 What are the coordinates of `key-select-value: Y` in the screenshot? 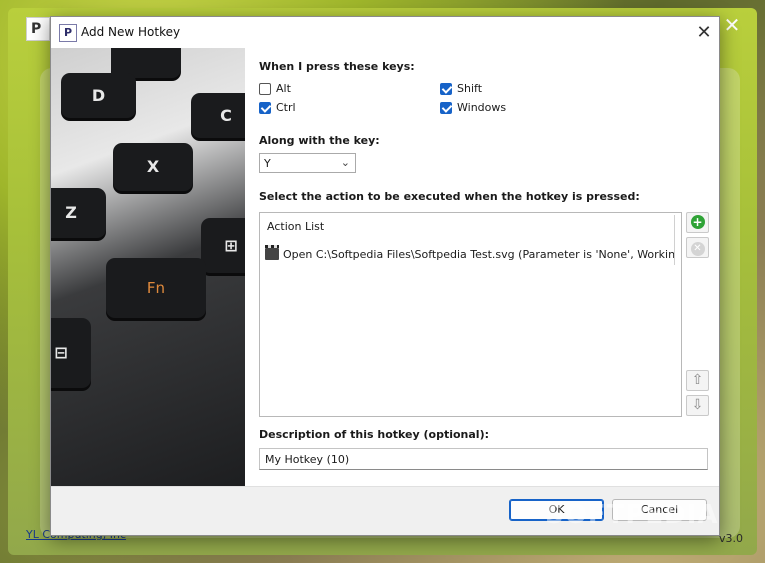 It's located at (267, 163).